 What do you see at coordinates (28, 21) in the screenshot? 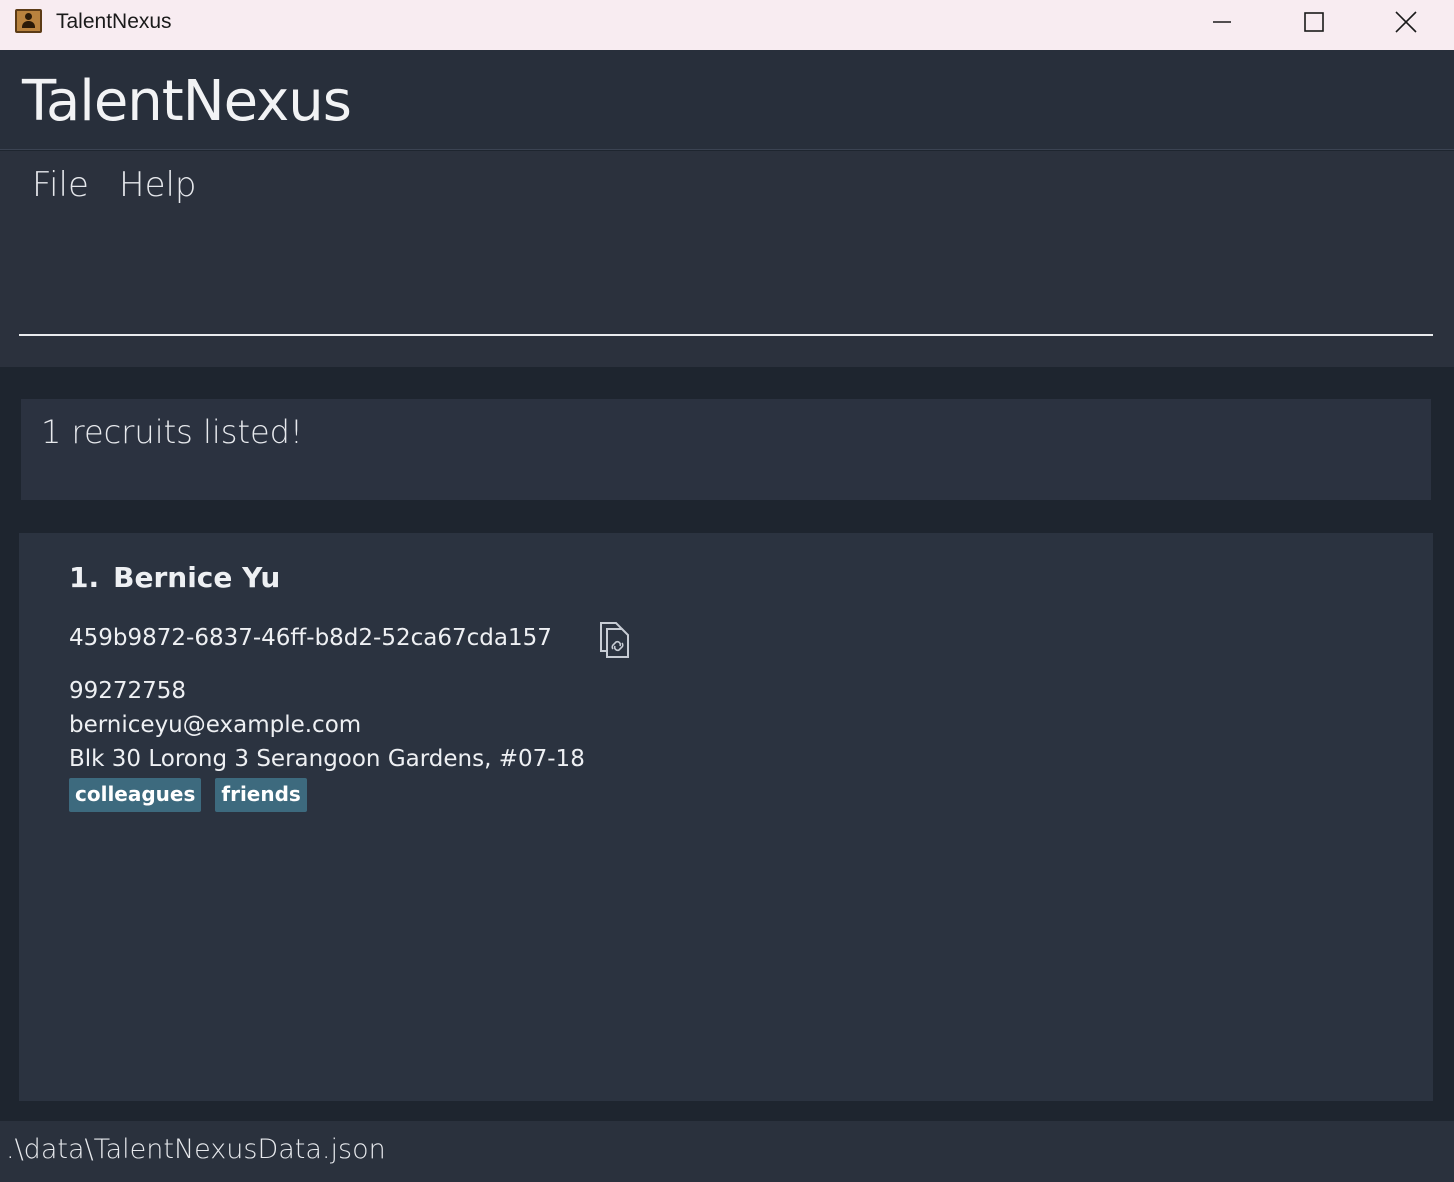
I see `contact-book-icon` at bounding box center [28, 21].